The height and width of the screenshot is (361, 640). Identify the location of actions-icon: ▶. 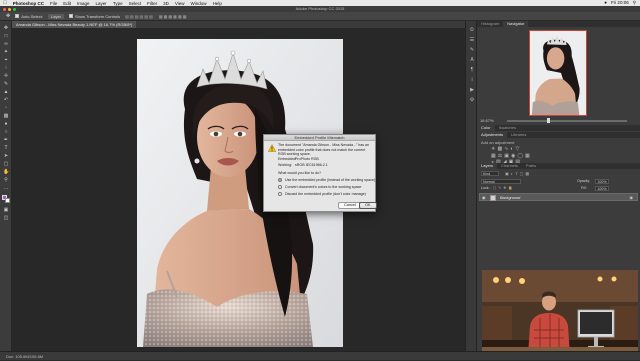
(472, 90).